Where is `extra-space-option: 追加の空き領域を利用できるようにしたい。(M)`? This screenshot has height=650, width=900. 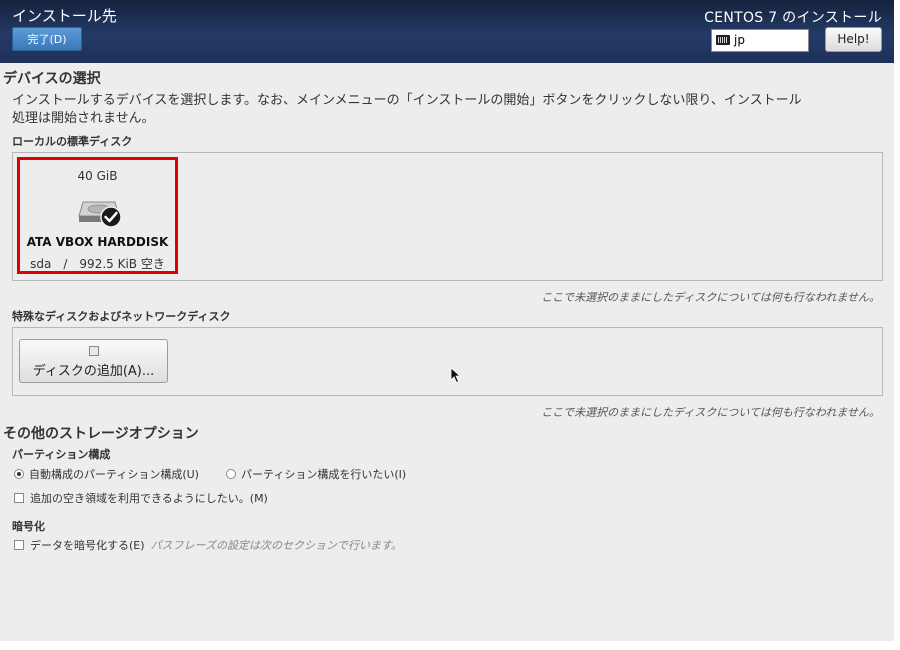
extra-space-option: 追加の空き領域を利用できるようにしたい。(M) is located at coordinates (141, 498).